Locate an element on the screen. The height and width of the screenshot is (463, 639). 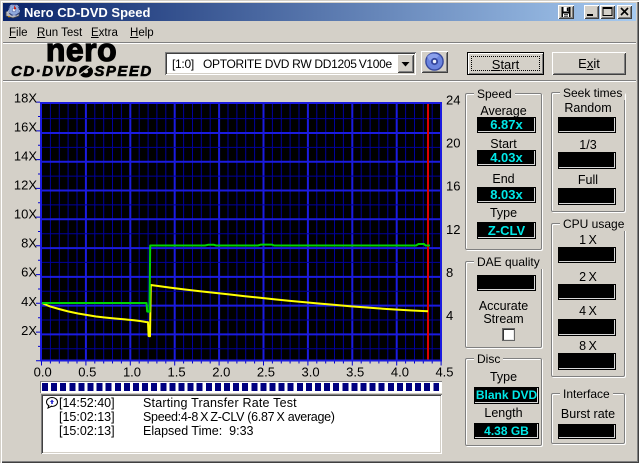
svg-text: 4 is located at coordinates (449, 315).